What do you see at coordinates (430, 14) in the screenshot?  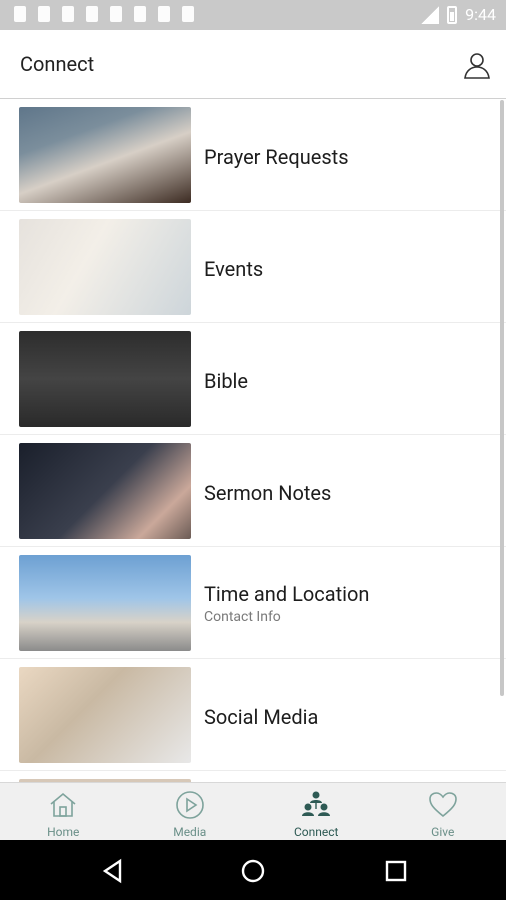 I see `signal-icon` at bounding box center [430, 14].